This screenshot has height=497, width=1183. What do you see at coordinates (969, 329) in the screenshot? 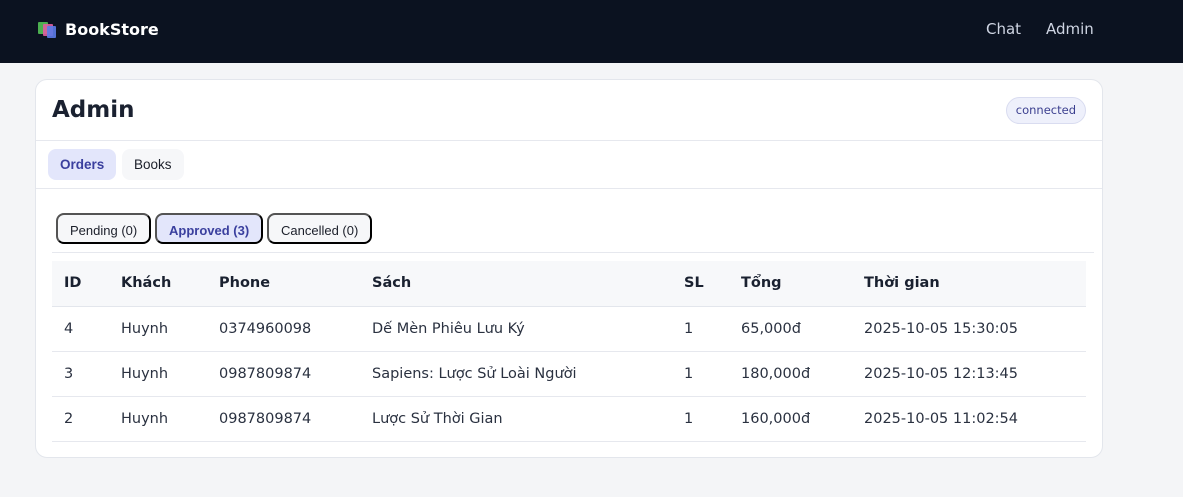
I see `cell-time: 2025-10-05 15:30:05` at bounding box center [969, 329].